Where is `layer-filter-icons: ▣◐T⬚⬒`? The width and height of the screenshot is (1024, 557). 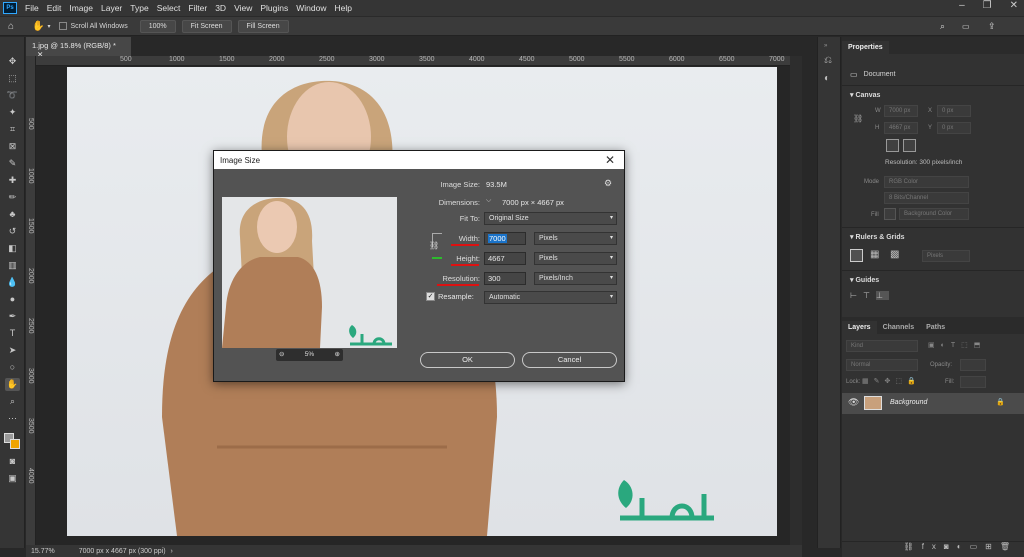 layer-filter-icons: ▣◐T⬚⬒ is located at coordinates (957, 345).